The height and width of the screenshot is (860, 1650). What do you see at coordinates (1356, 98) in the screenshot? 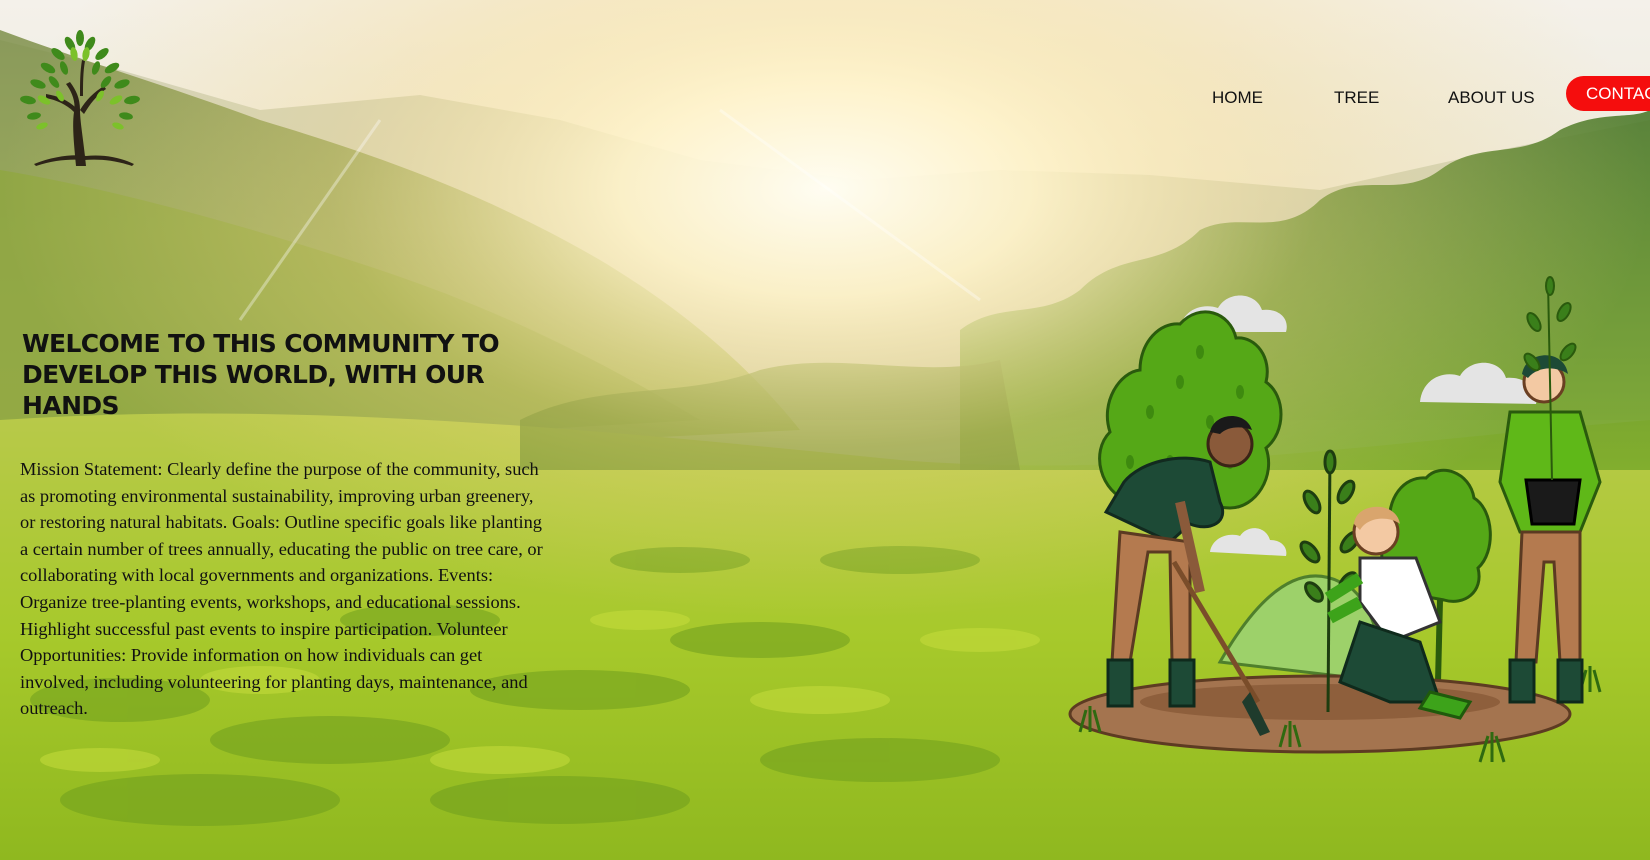
I see `nav-tree-link: TREE` at bounding box center [1356, 98].